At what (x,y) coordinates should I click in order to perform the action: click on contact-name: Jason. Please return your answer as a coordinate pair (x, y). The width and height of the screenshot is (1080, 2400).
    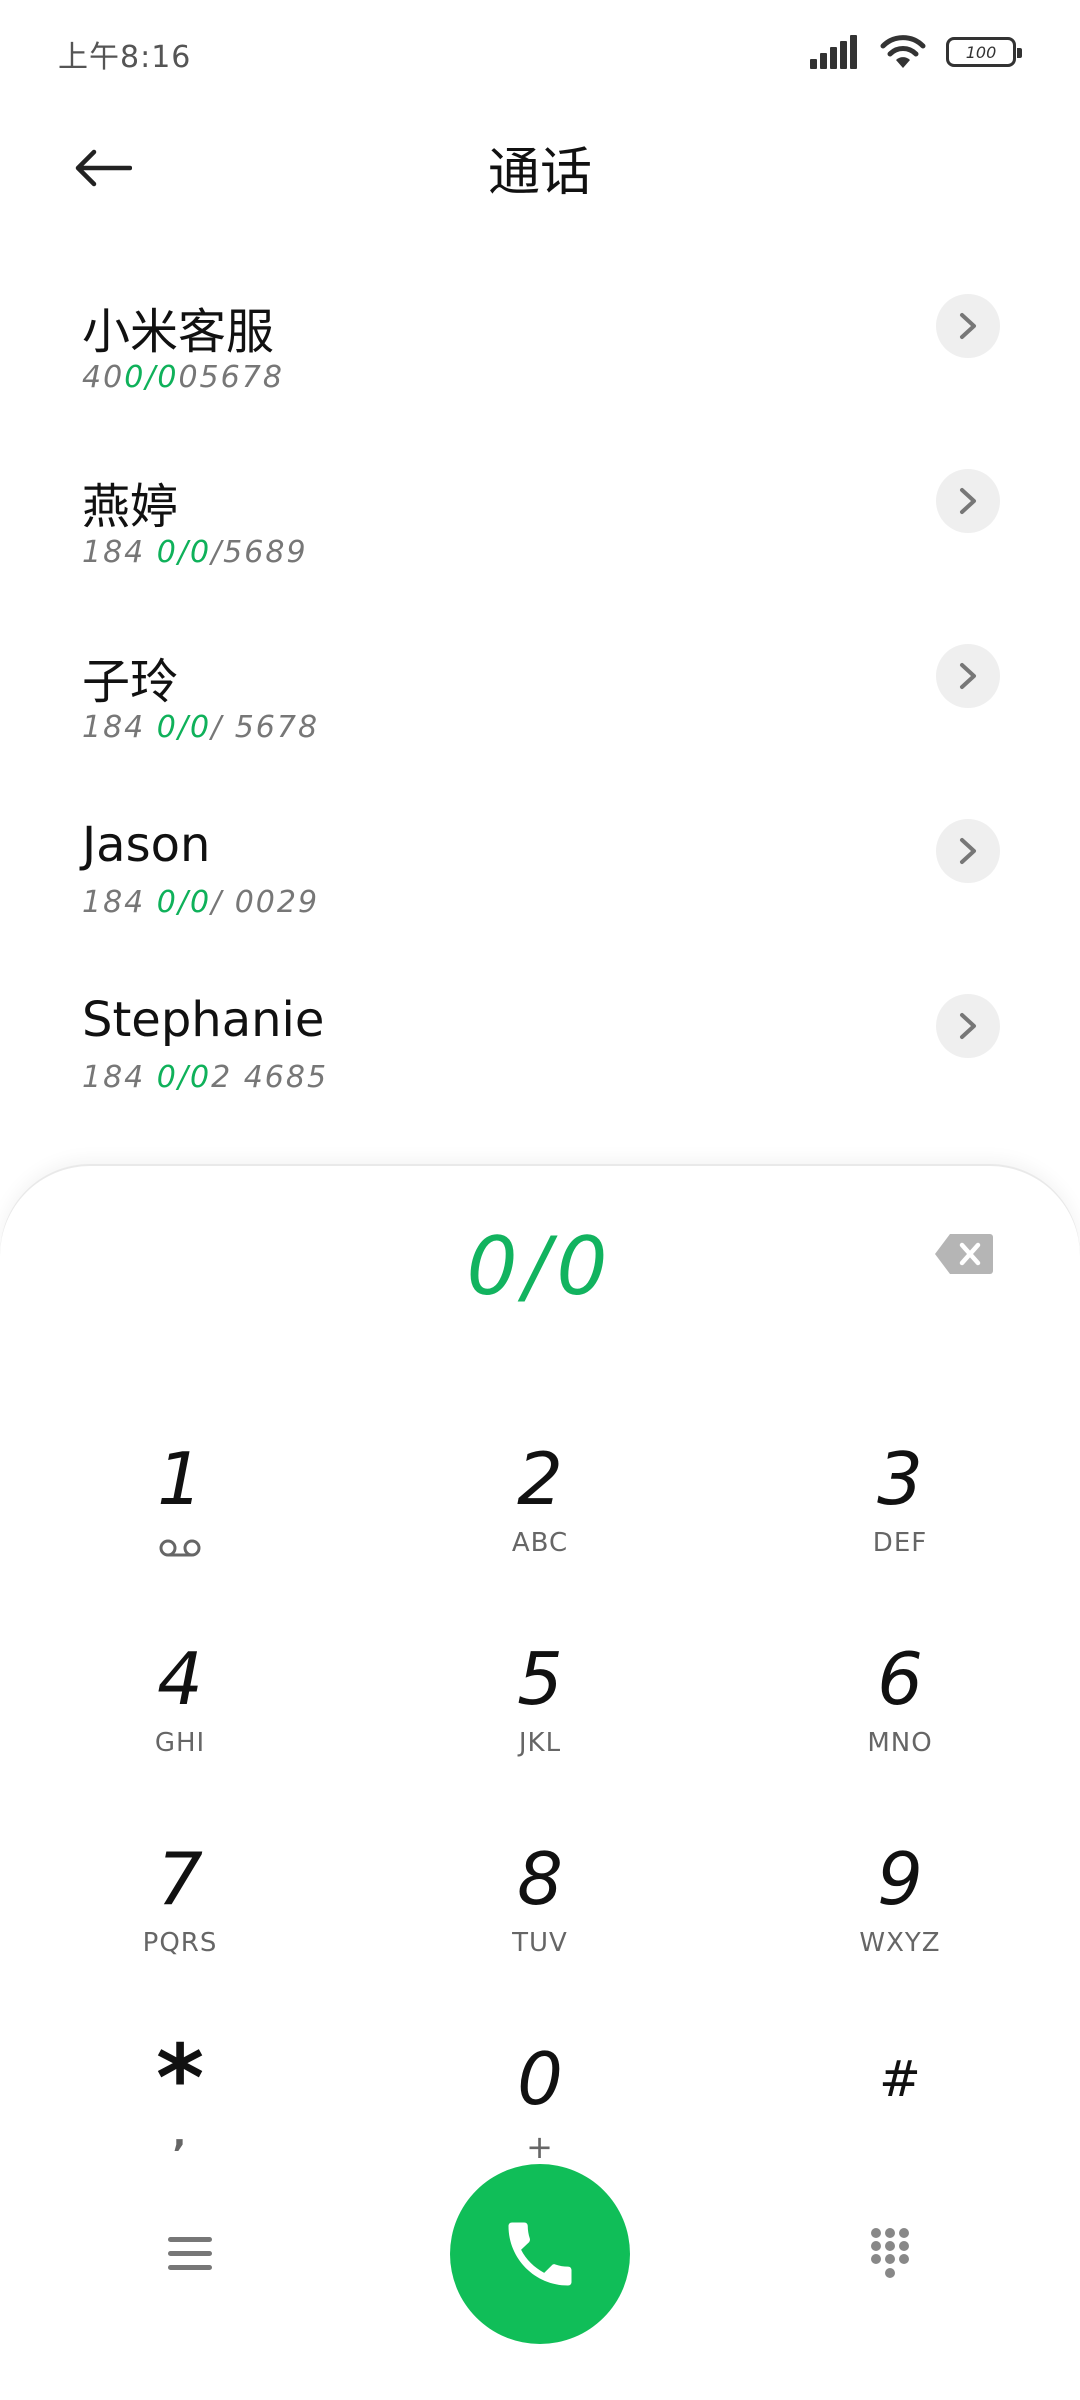
    Looking at the image, I should click on (146, 845).